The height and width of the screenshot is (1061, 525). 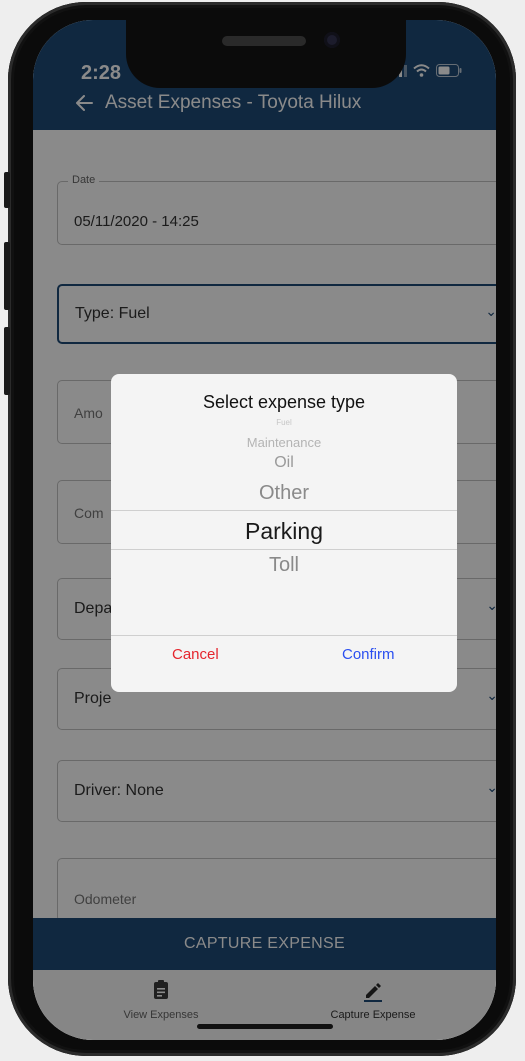 What do you see at coordinates (284, 493) in the screenshot?
I see `picker-item: Other` at bounding box center [284, 493].